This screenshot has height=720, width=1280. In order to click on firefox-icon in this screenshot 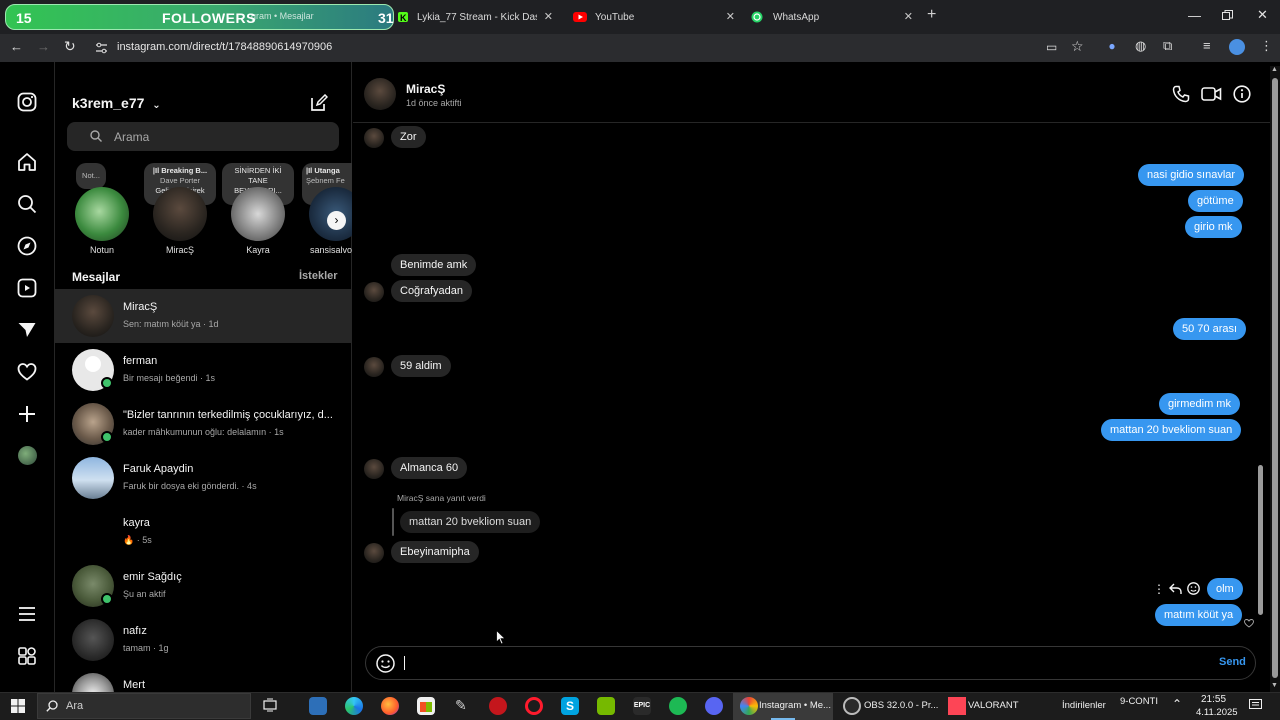, I will do `click(390, 706)`.